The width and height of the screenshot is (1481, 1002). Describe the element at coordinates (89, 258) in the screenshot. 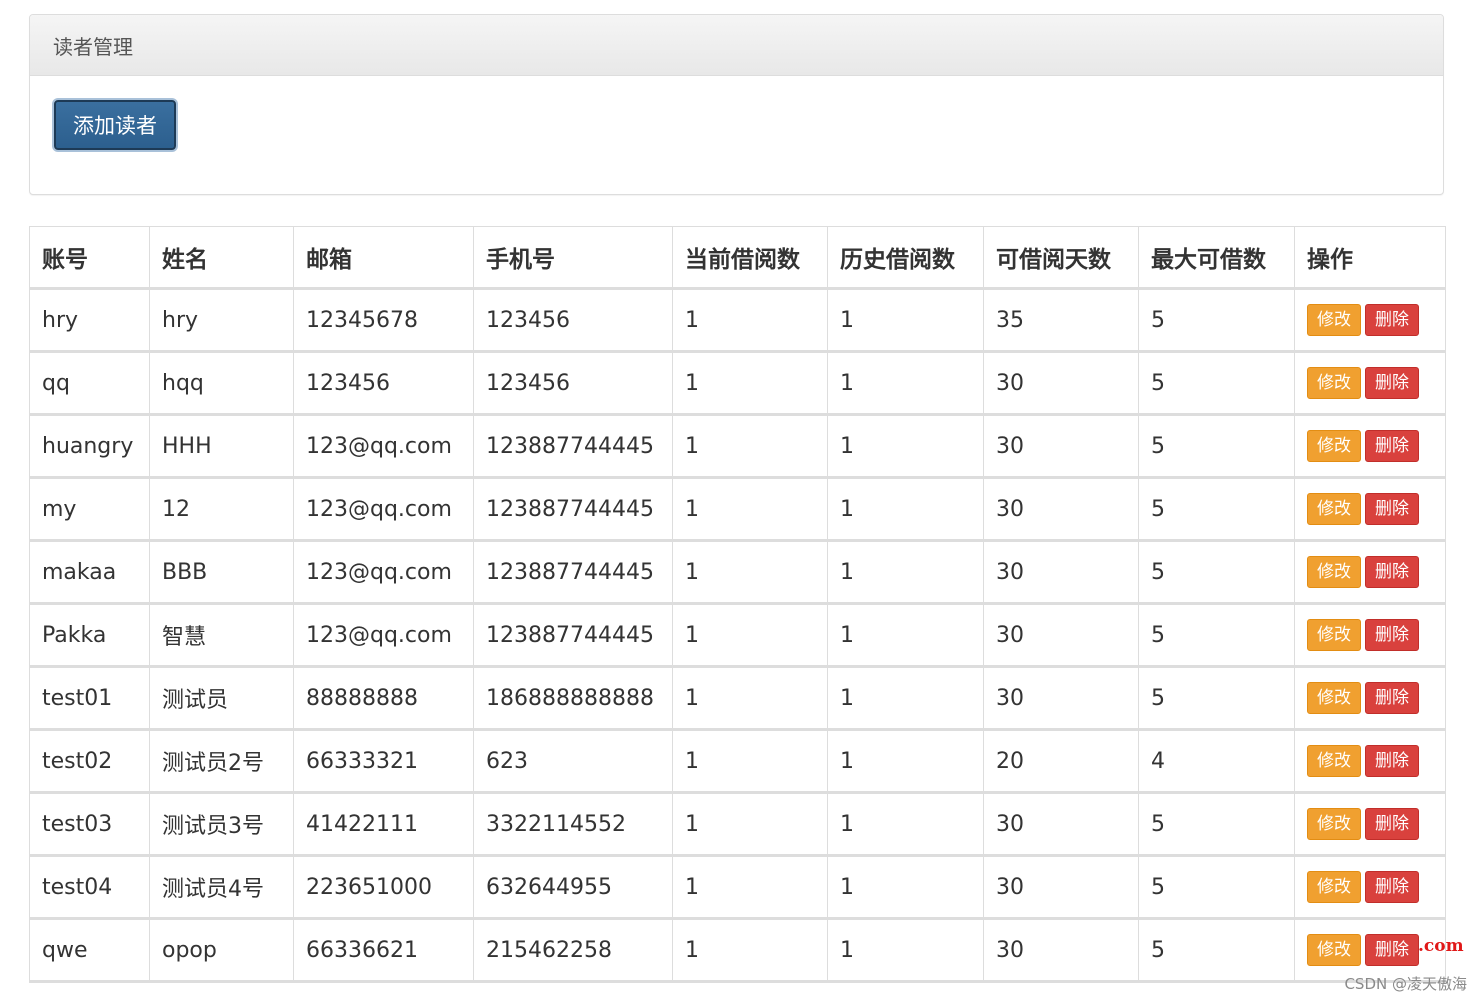

I see `column-header-account: 账号` at that location.